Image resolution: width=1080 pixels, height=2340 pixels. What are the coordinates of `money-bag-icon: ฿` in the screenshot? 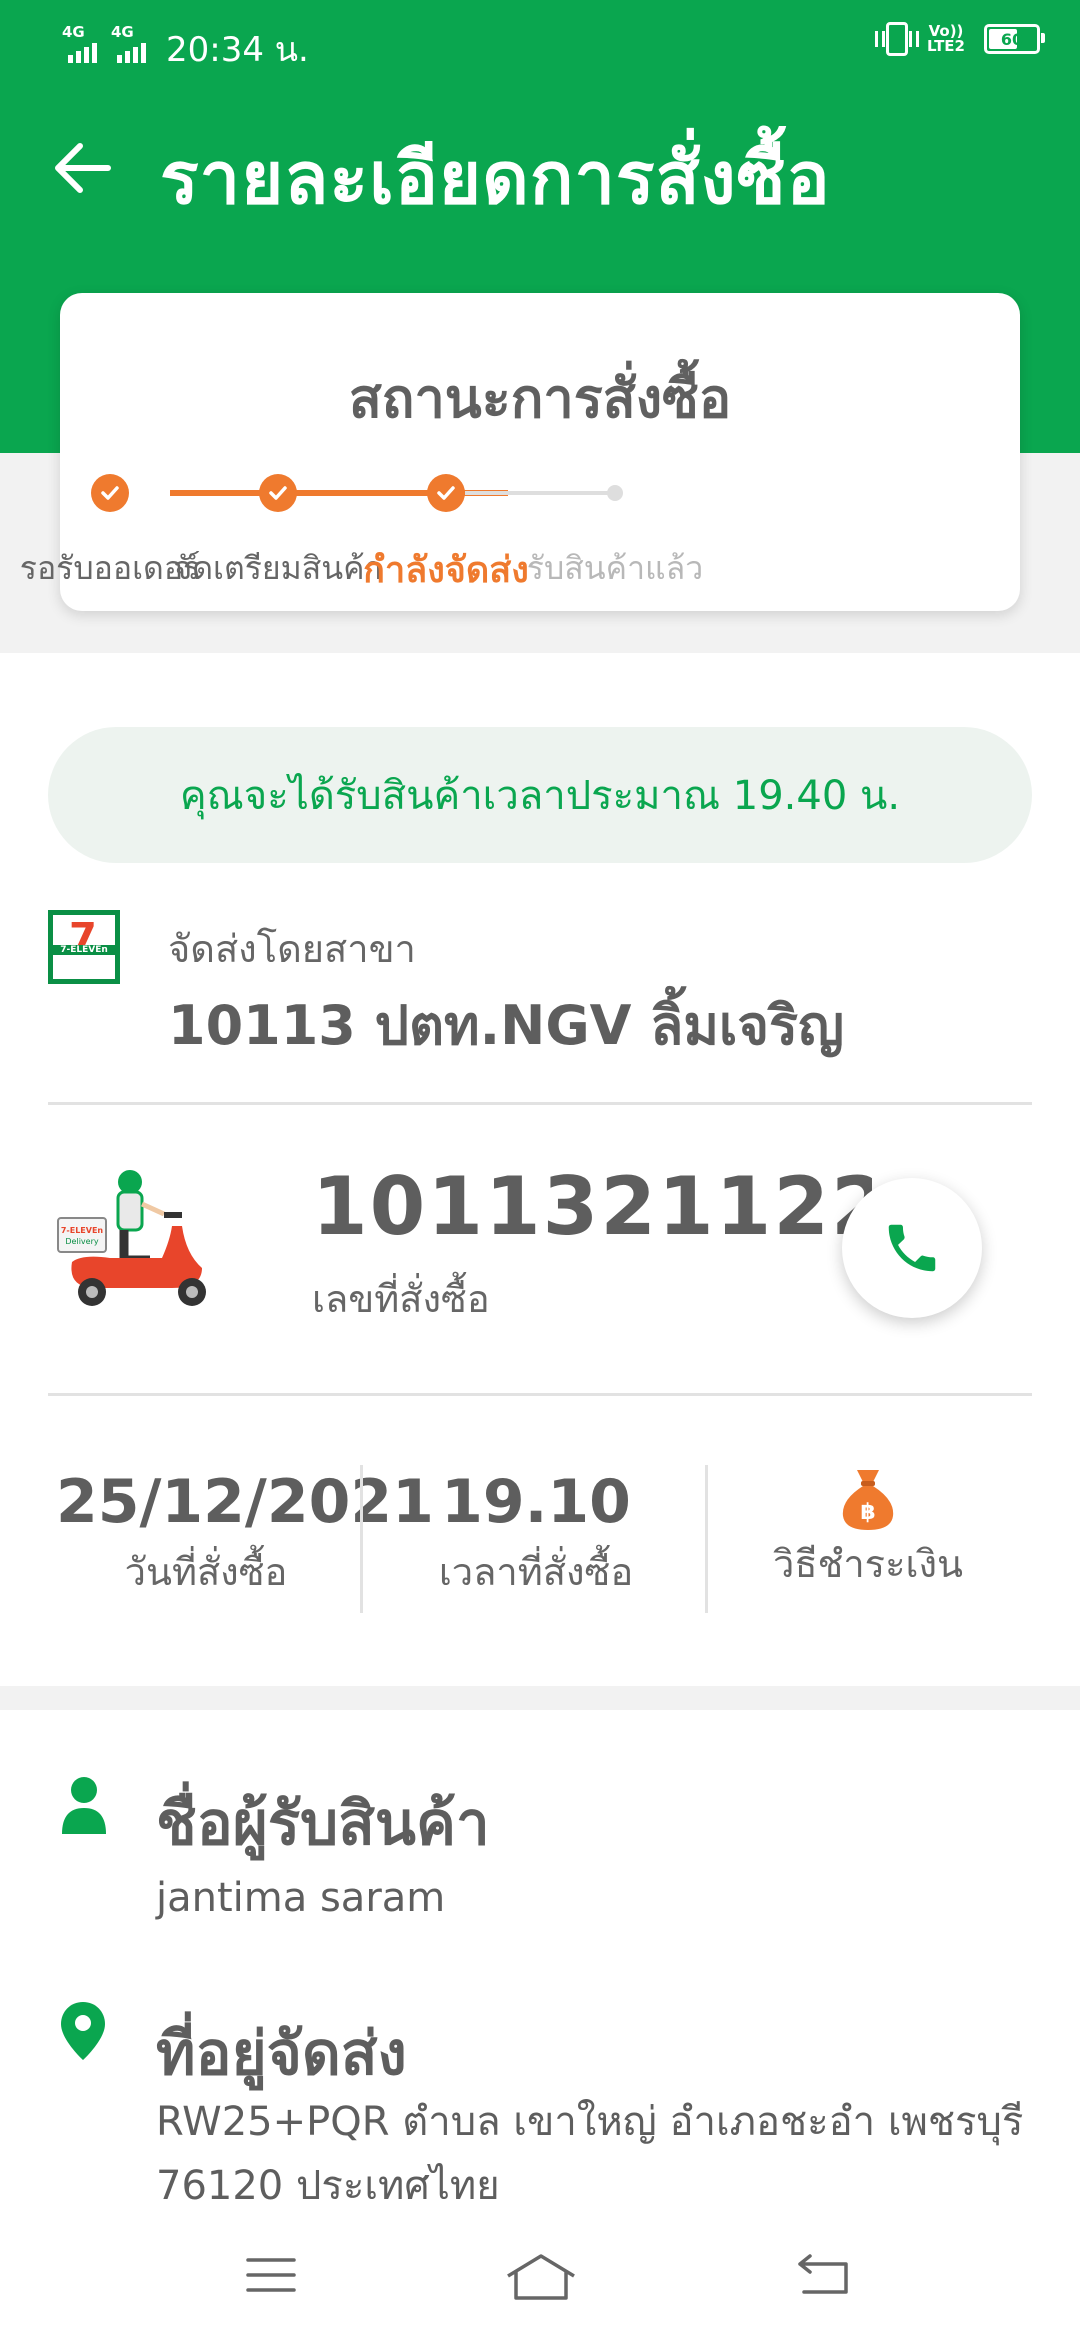 It's located at (868, 1500).